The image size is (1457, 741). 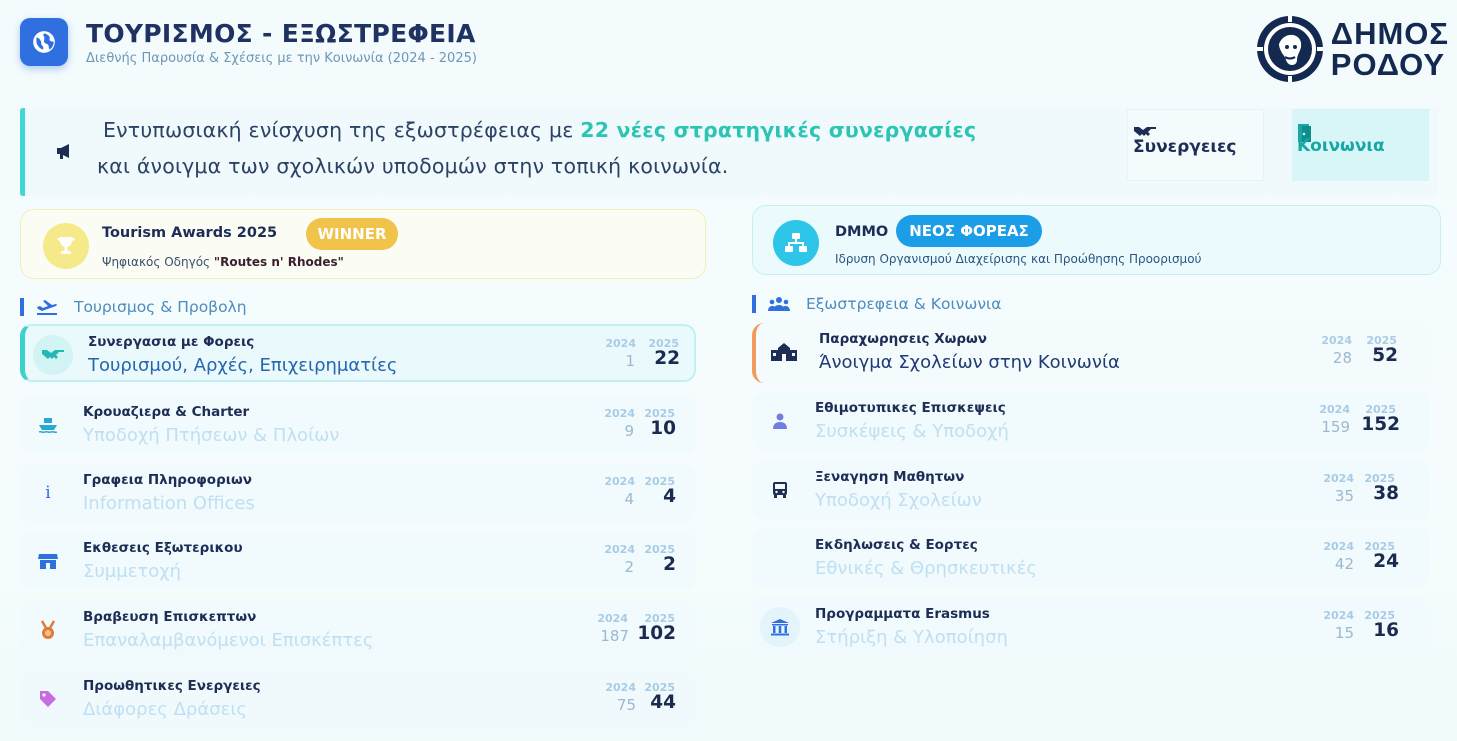 I want to click on value-2025: 22, so click(x=667, y=358).